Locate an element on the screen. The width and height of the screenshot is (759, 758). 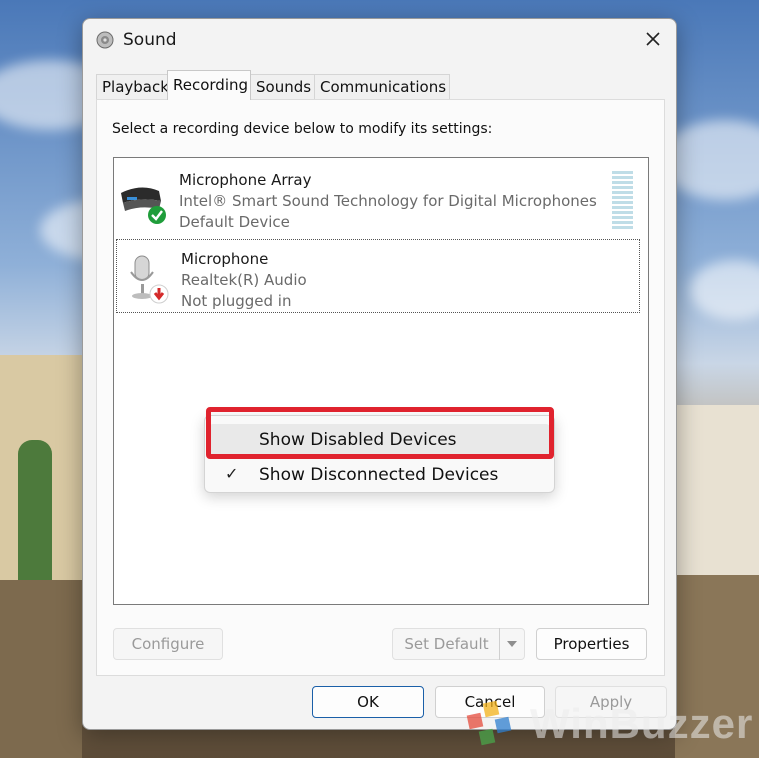
set-default-button: Set Default is located at coordinates (458, 644).